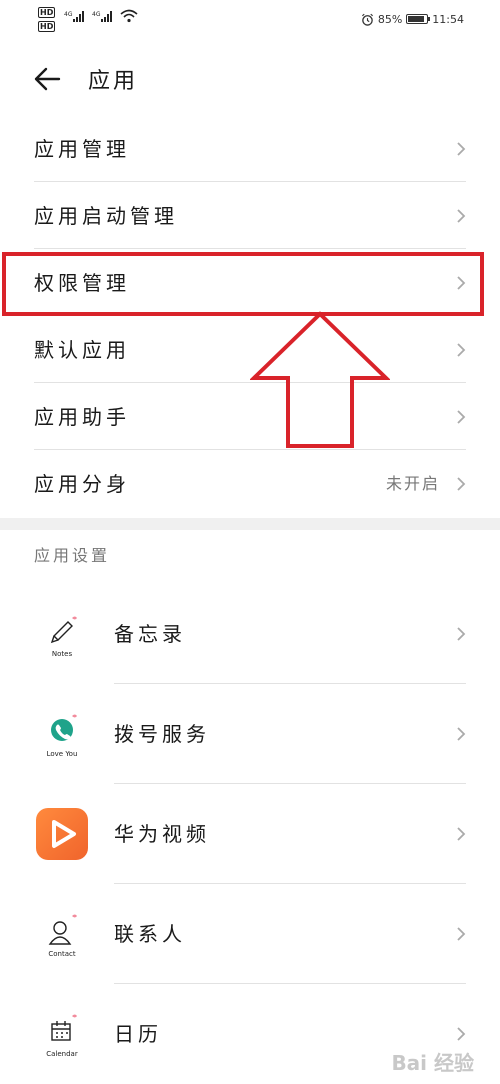 The width and height of the screenshot is (500, 1084). I want to click on app-item-notes: Notes 备忘录, so click(250, 634).